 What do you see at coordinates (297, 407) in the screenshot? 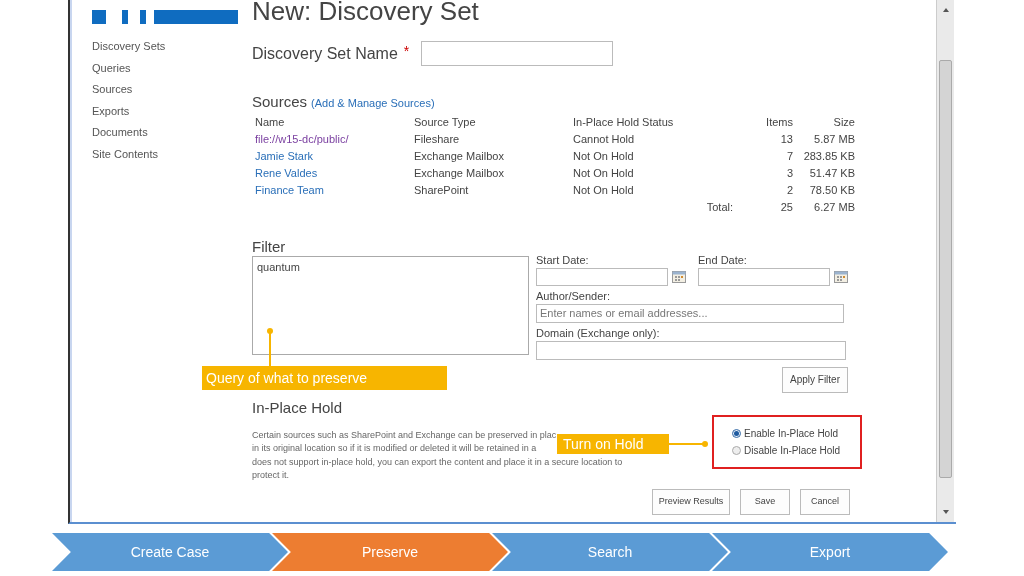
I see `section-title: In-Place Hold` at bounding box center [297, 407].